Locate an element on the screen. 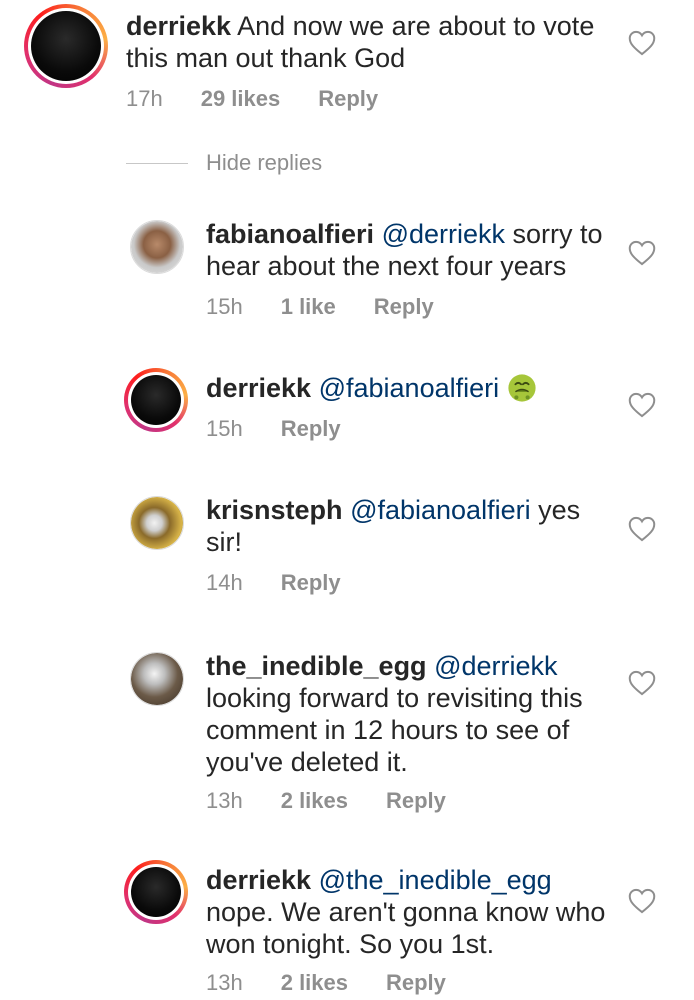 The image size is (694, 1000). mention-link: @the_inedible_egg is located at coordinates (435, 880).